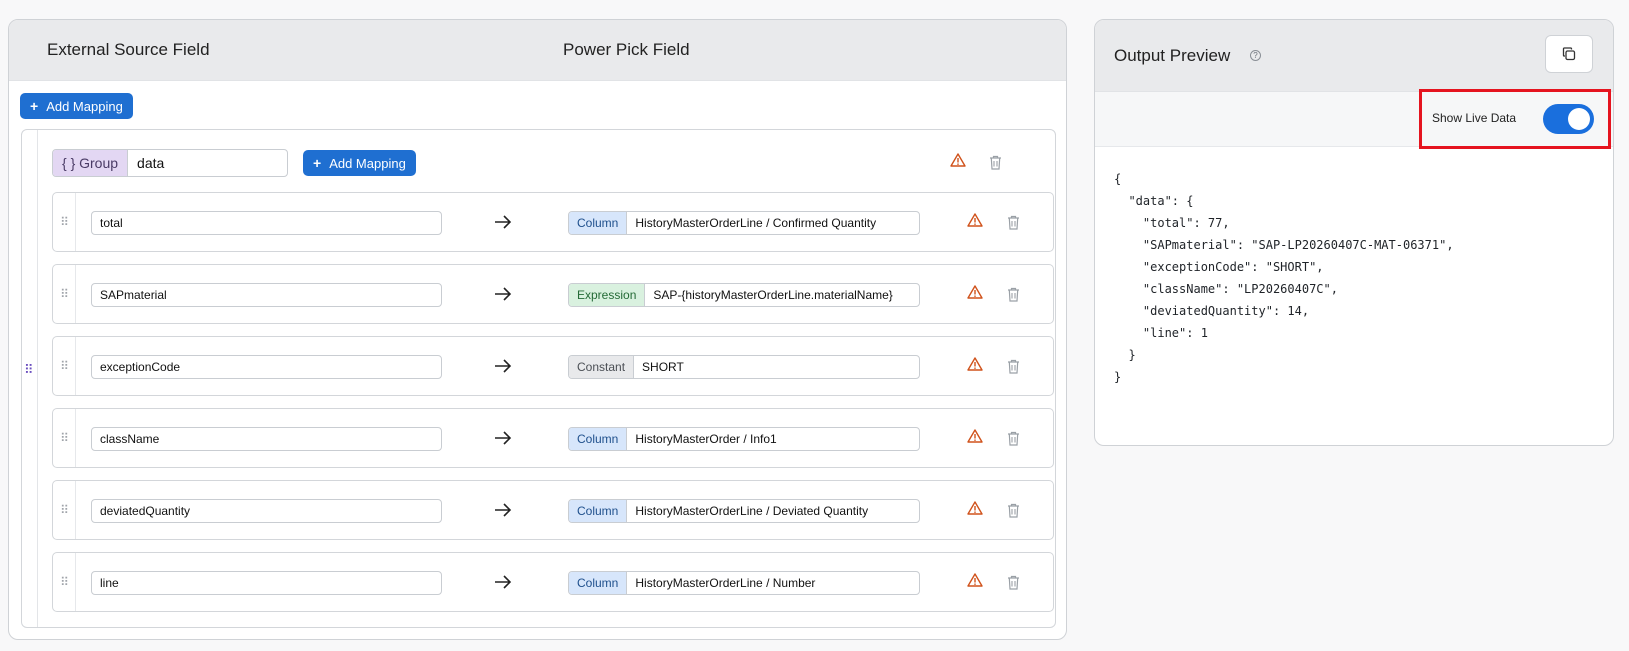 The image size is (1629, 651). I want to click on help-icon: ?, so click(1255, 55).